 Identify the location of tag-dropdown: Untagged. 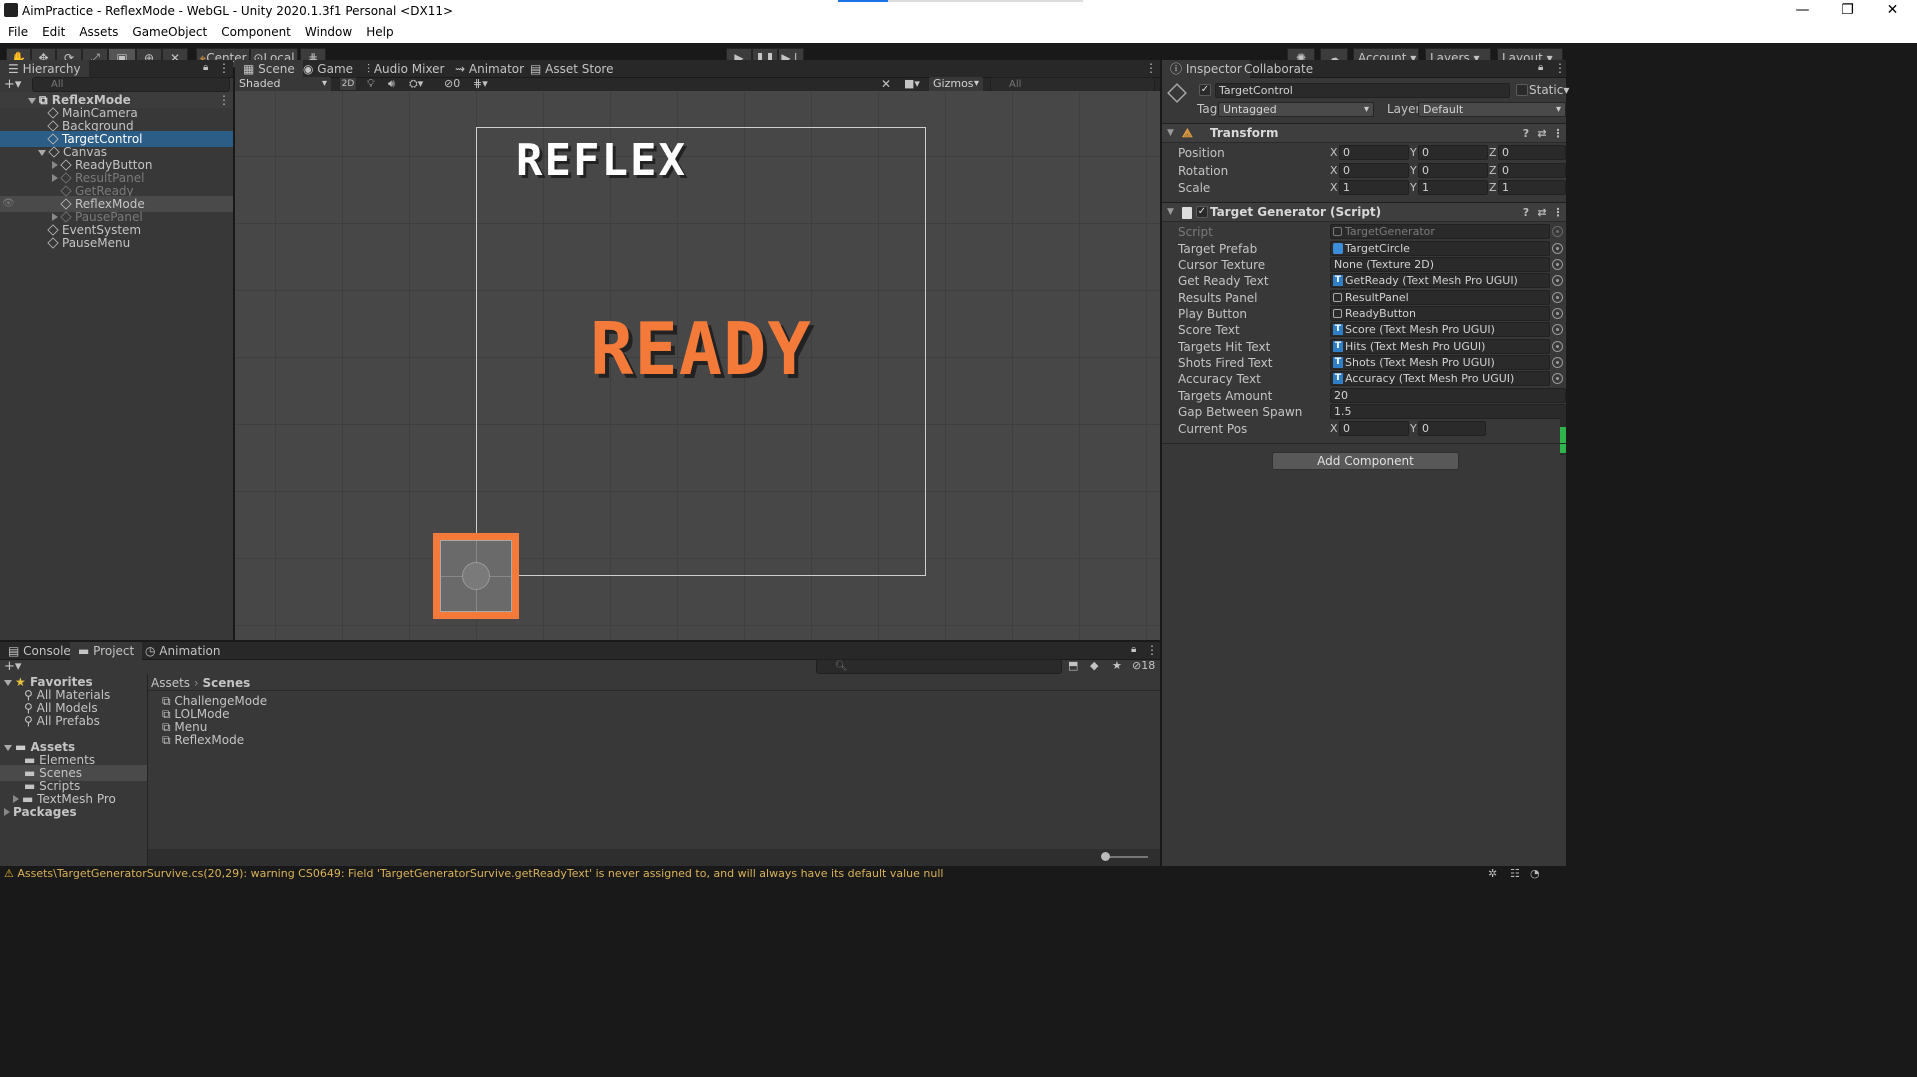
(1296, 109).